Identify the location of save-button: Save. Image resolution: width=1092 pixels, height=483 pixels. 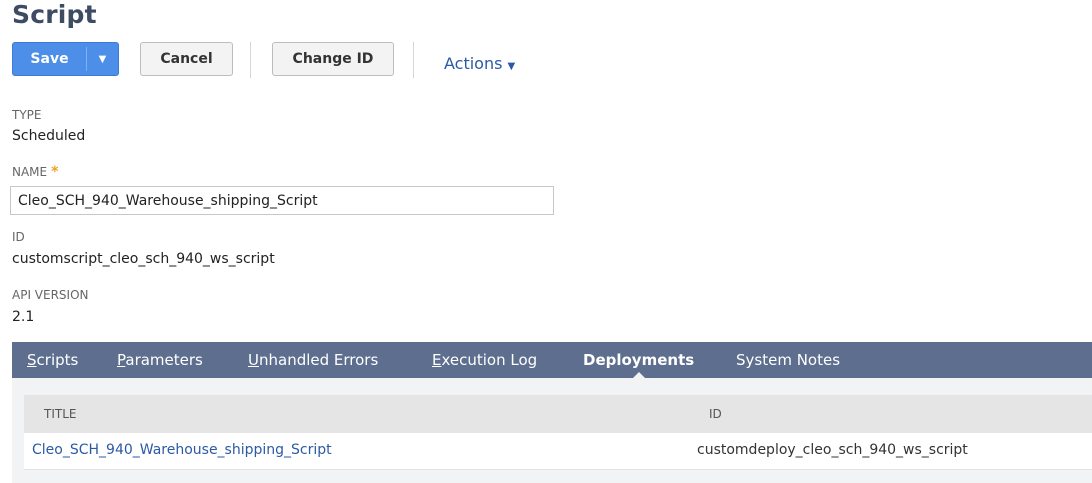
(49, 59).